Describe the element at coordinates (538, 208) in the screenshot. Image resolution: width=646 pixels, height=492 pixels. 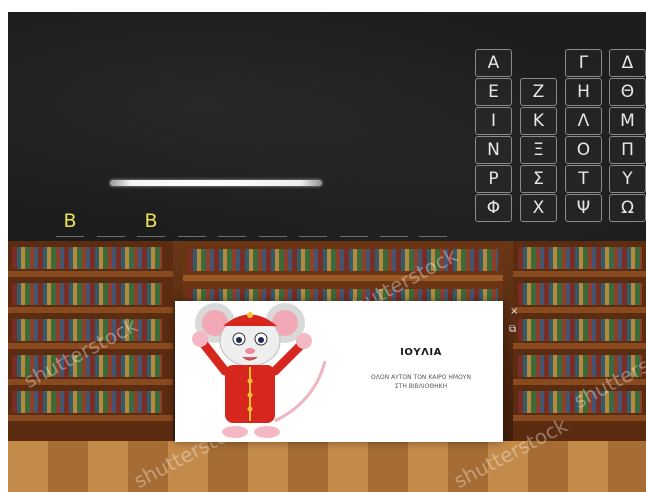
I see `letter-key-chi: Χ` at that location.